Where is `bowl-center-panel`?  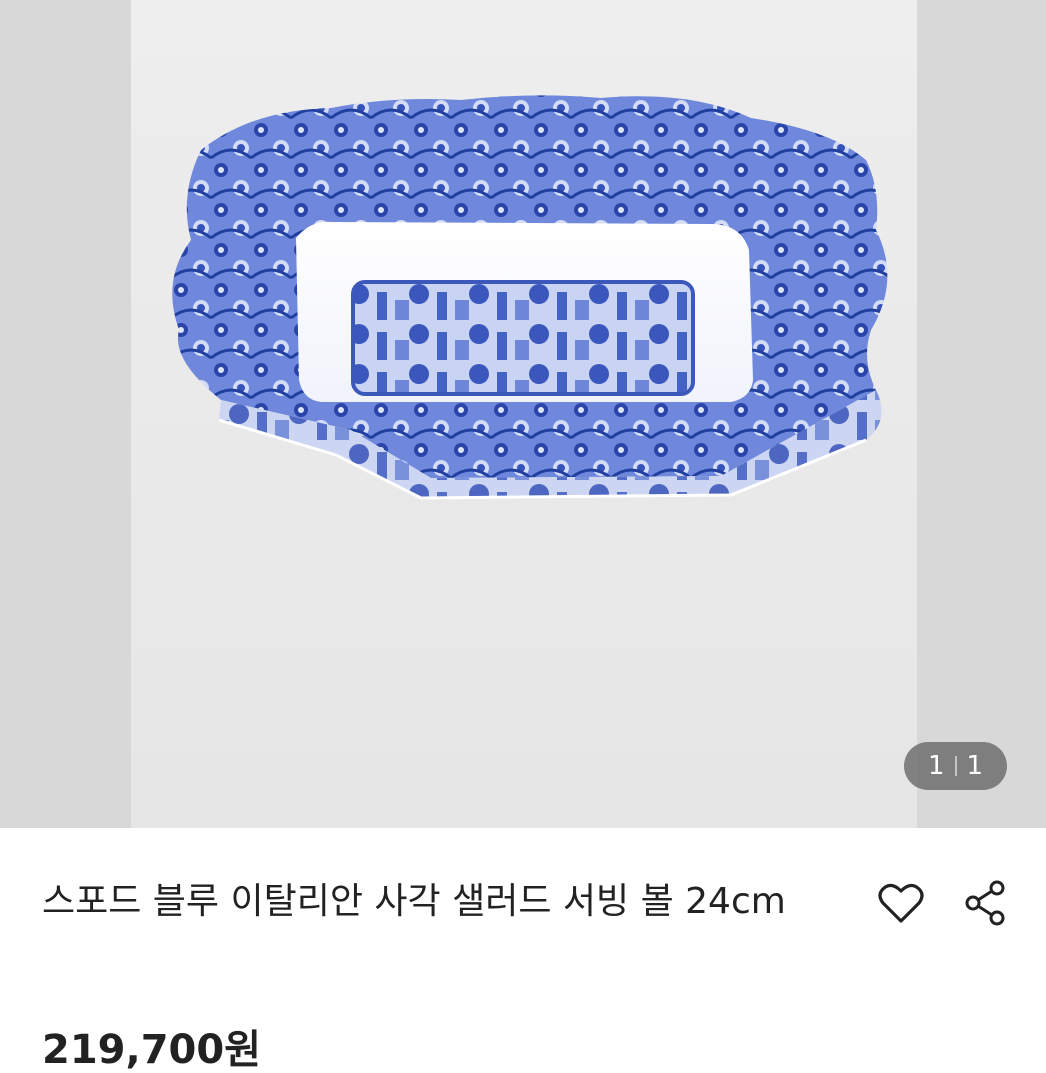 bowl-center-panel is located at coordinates (523, 338).